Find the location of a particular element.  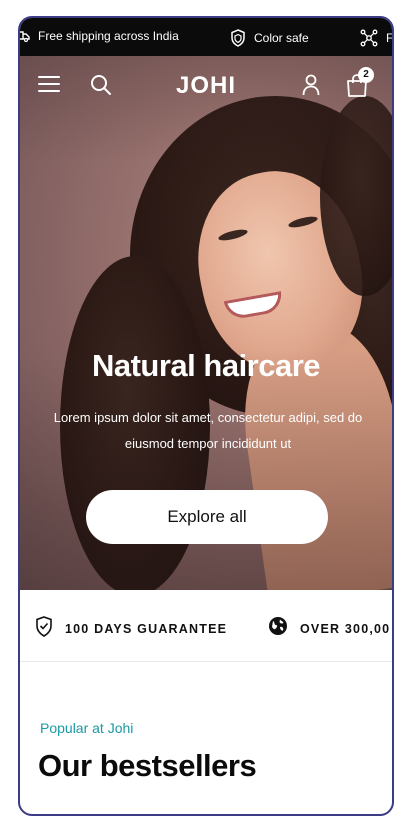

truck-icon is located at coordinates (25, 36).